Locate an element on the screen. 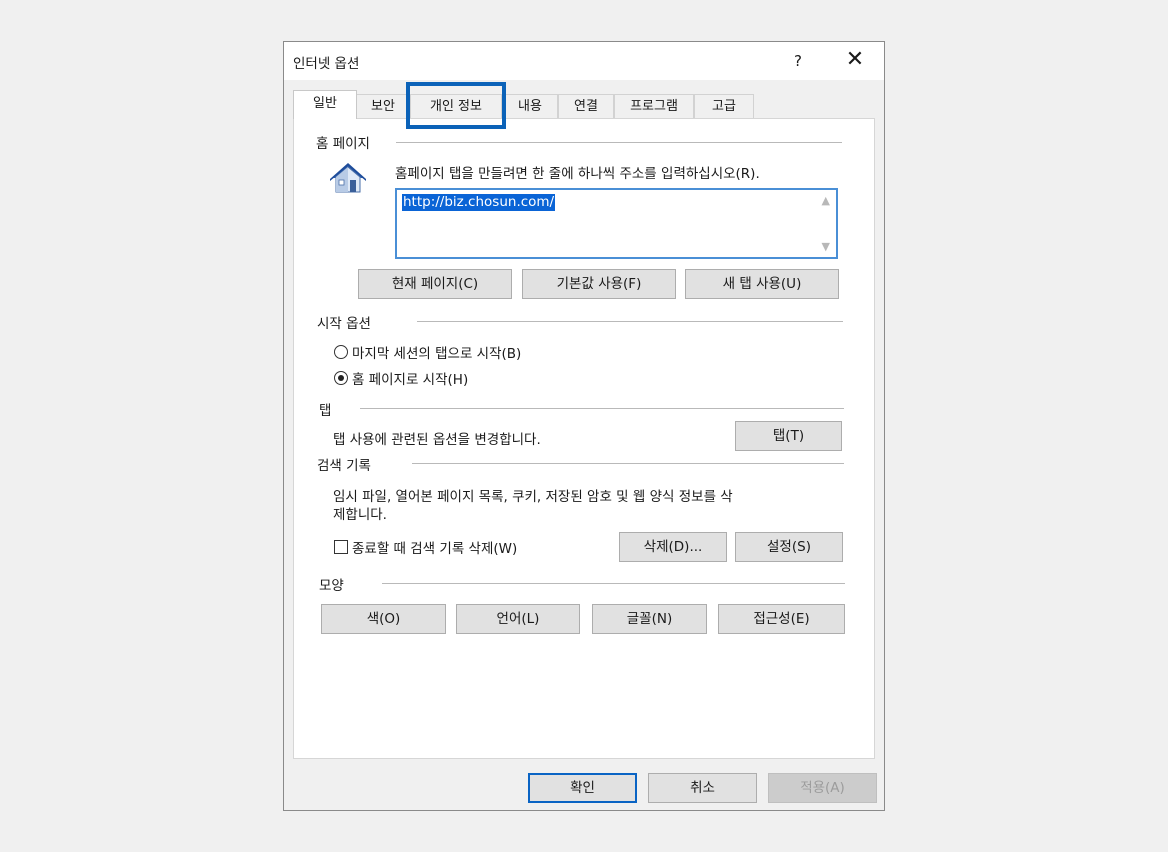 The image size is (1168, 852). tab-security: 보안 is located at coordinates (383, 106).